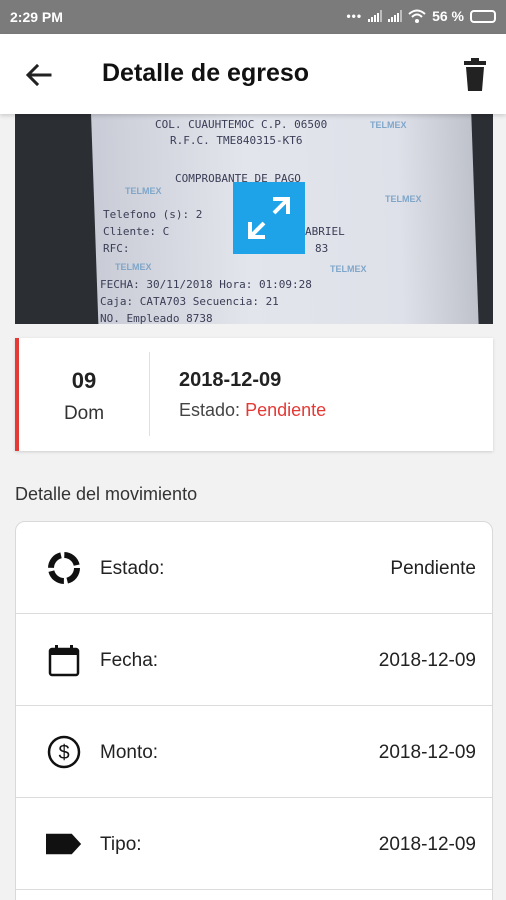  I want to click on receipt-line: RFC:, so click(116, 248).